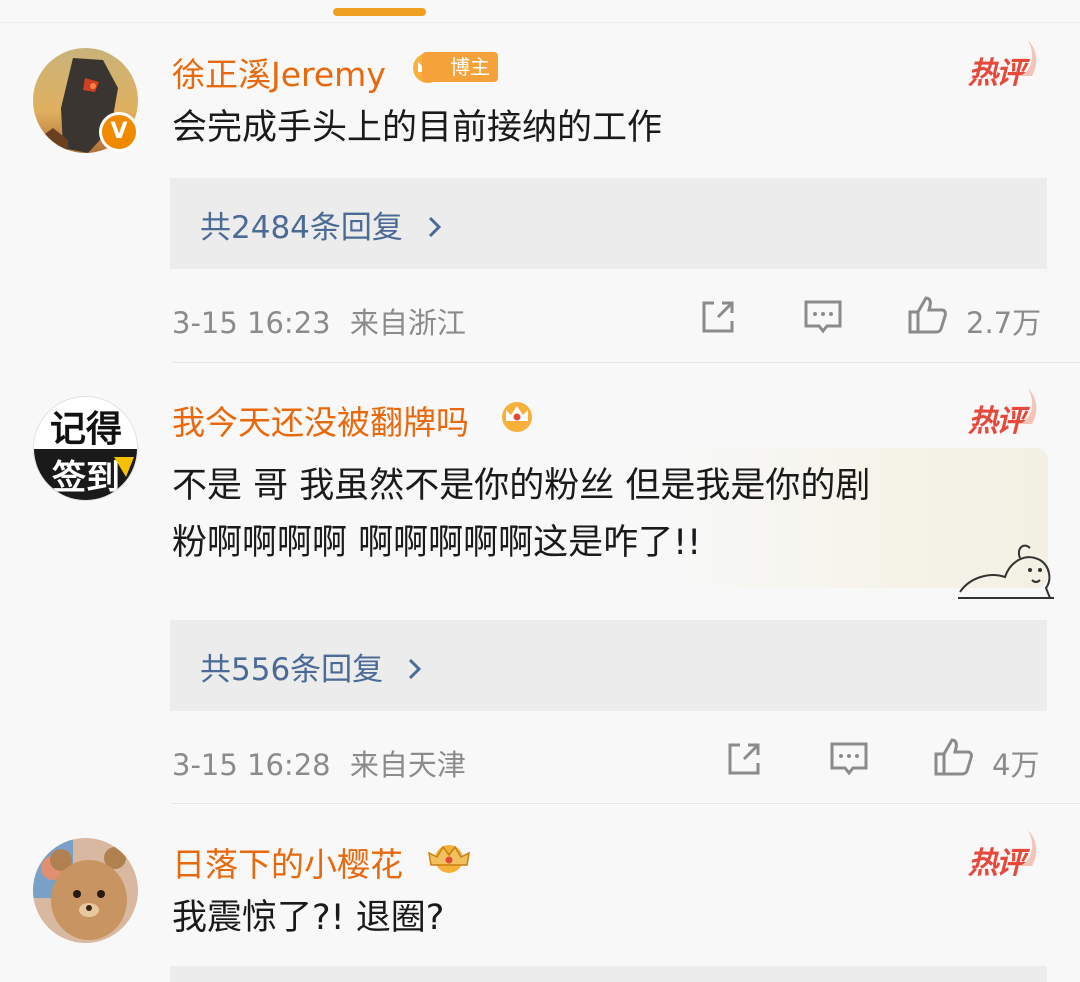 The height and width of the screenshot is (982, 1080). What do you see at coordinates (287, 862) in the screenshot?
I see `username: 日落下的小樱花` at bounding box center [287, 862].